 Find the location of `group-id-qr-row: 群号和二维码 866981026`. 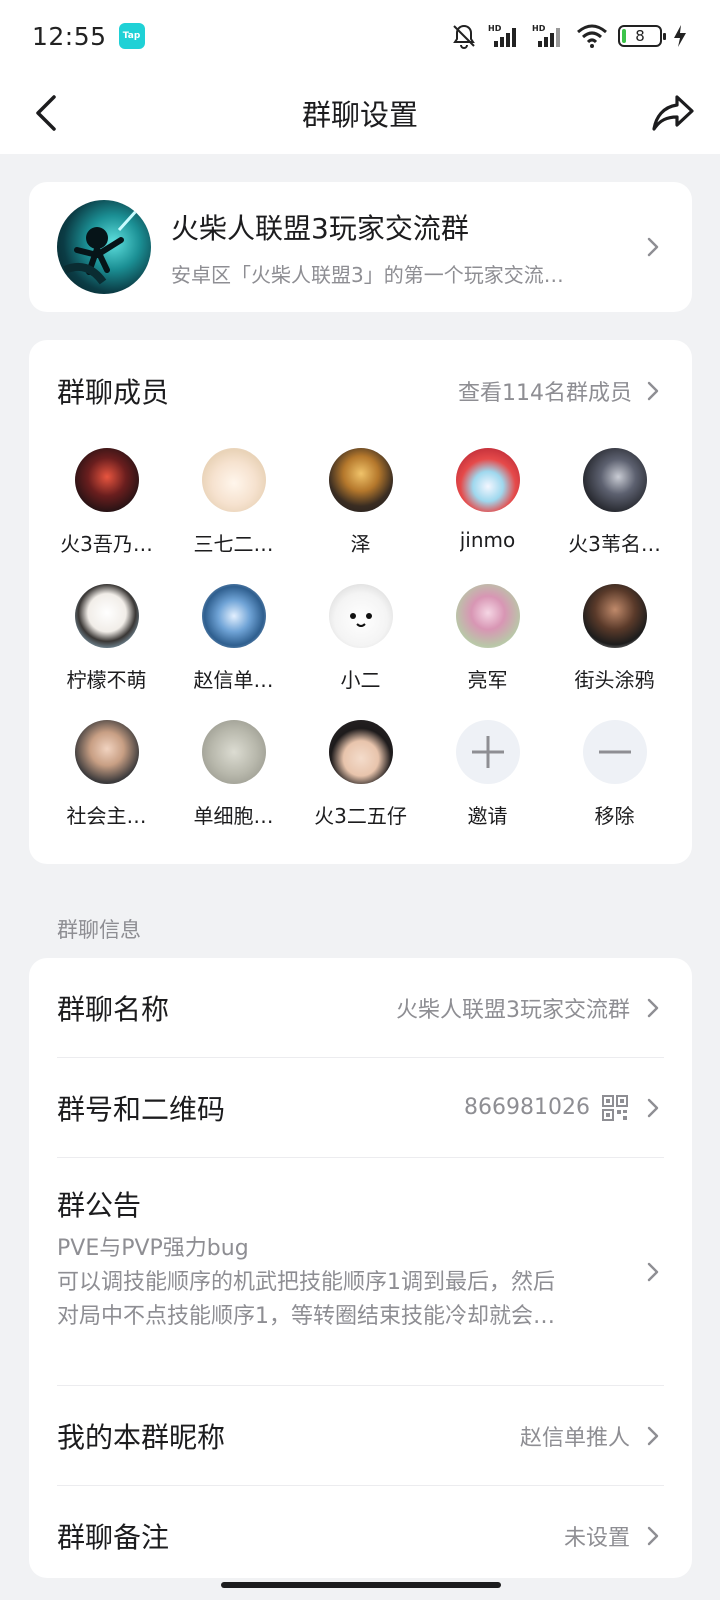

group-id-qr-row: 群号和二维码 866981026 is located at coordinates (360, 1108).